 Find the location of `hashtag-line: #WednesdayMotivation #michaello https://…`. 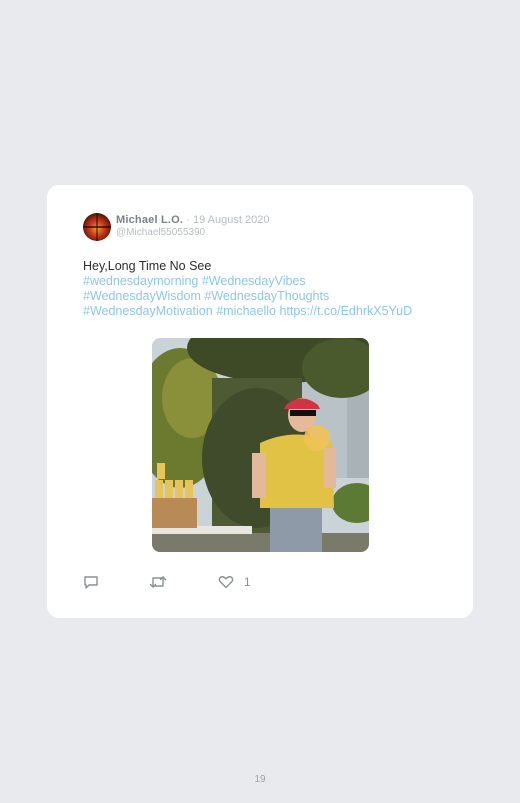

hashtag-line: #WednesdayMotivation #michaello https://… is located at coordinates (268, 311).